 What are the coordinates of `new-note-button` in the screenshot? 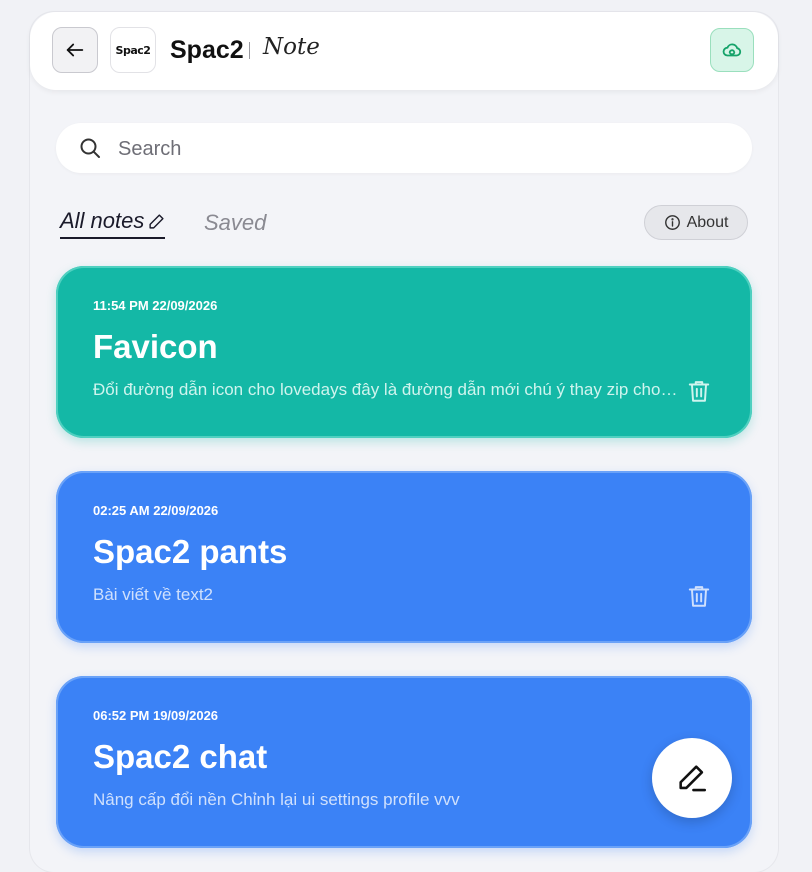 It's located at (692, 778).